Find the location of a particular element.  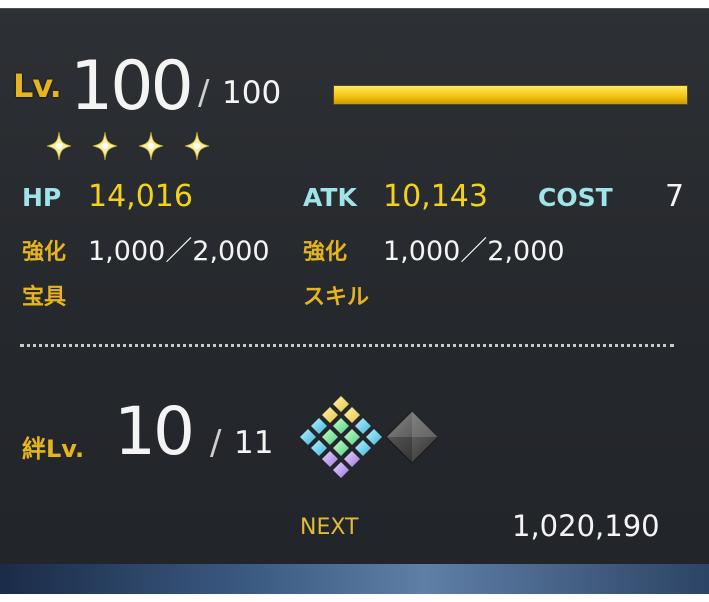

hp-label: HP is located at coordinates (42, 197).